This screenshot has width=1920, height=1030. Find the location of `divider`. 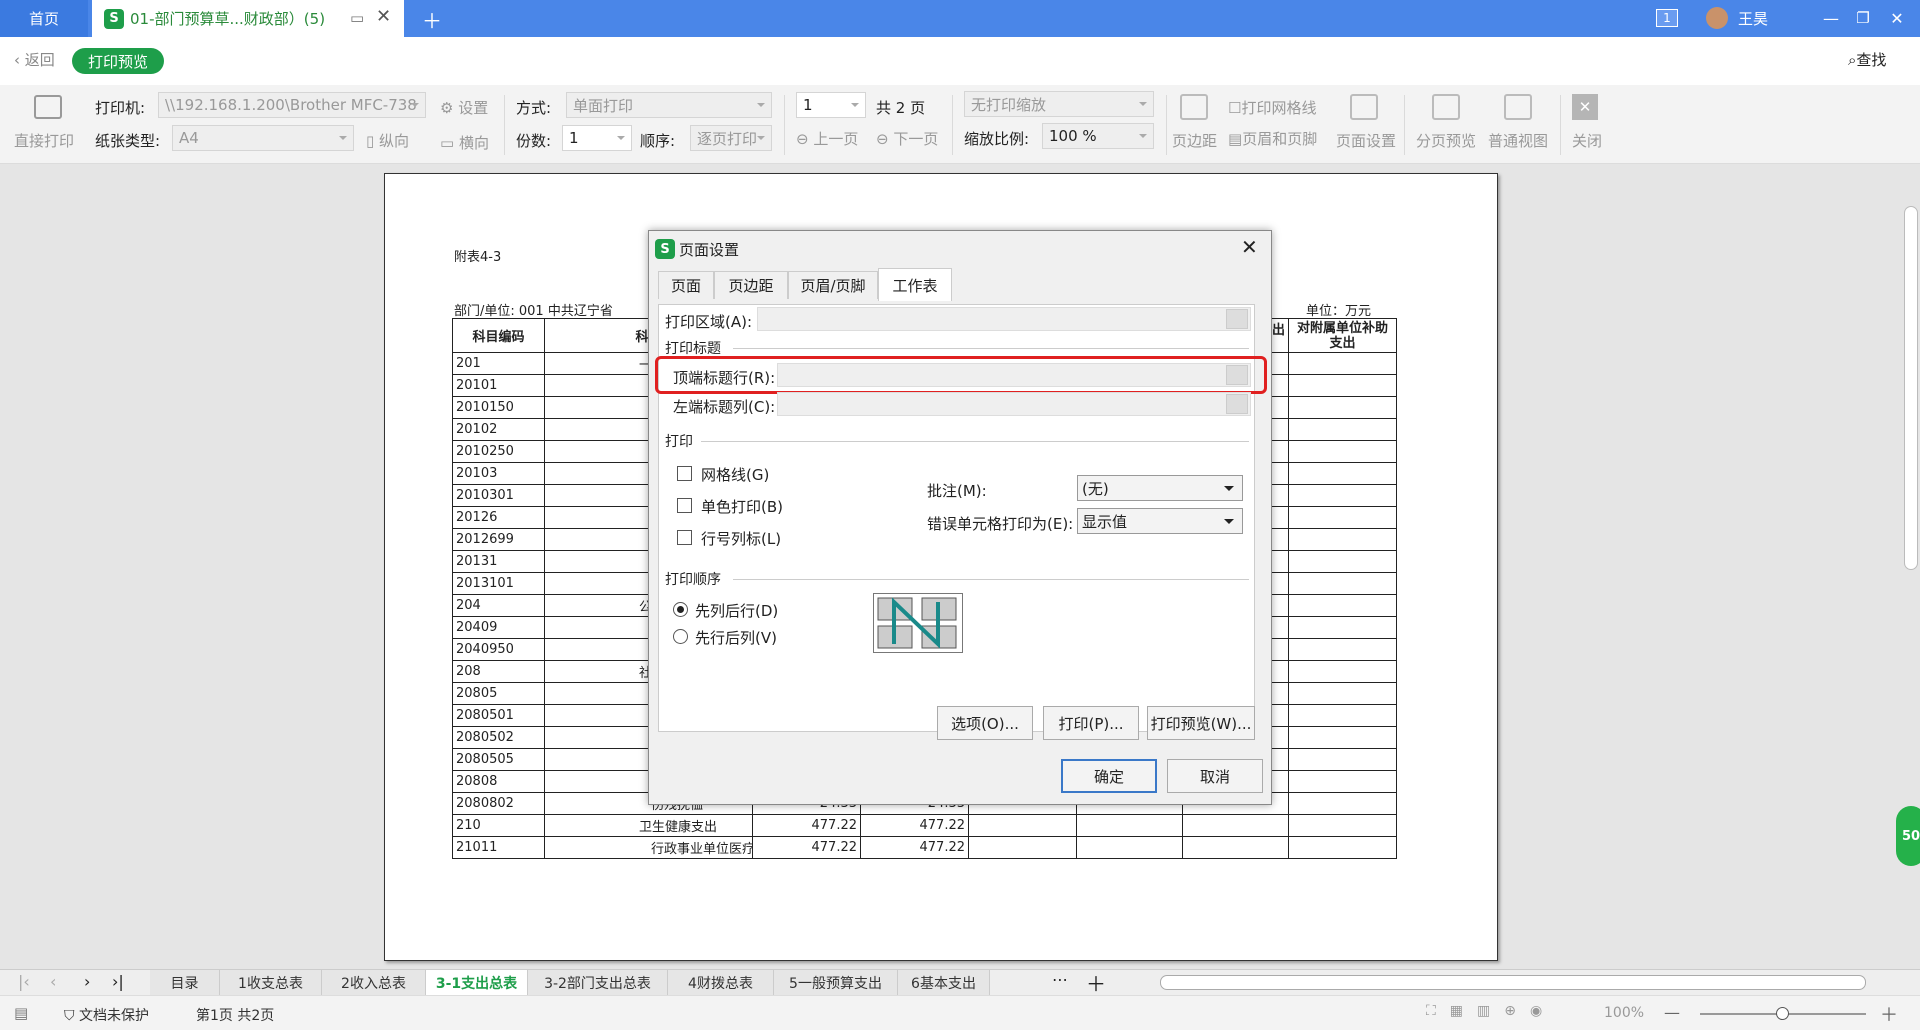

divider is located at coordinates (504, 125).